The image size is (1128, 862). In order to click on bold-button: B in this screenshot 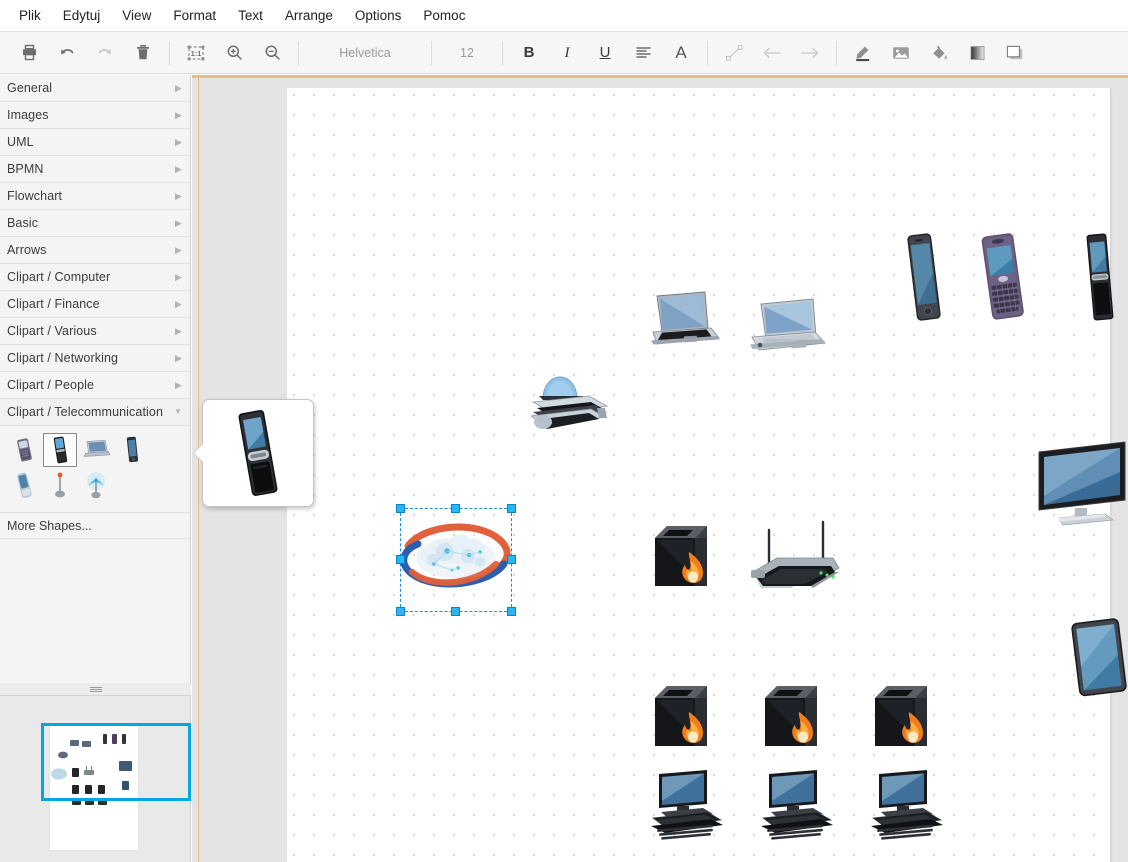, I will do `click(529, 53)`.